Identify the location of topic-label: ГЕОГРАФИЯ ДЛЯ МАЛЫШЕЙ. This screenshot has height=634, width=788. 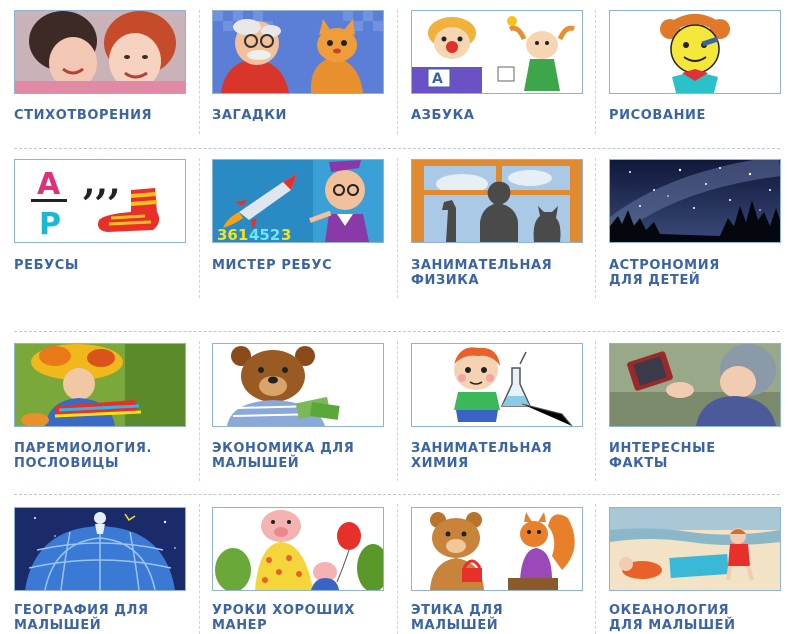
(100, 618).